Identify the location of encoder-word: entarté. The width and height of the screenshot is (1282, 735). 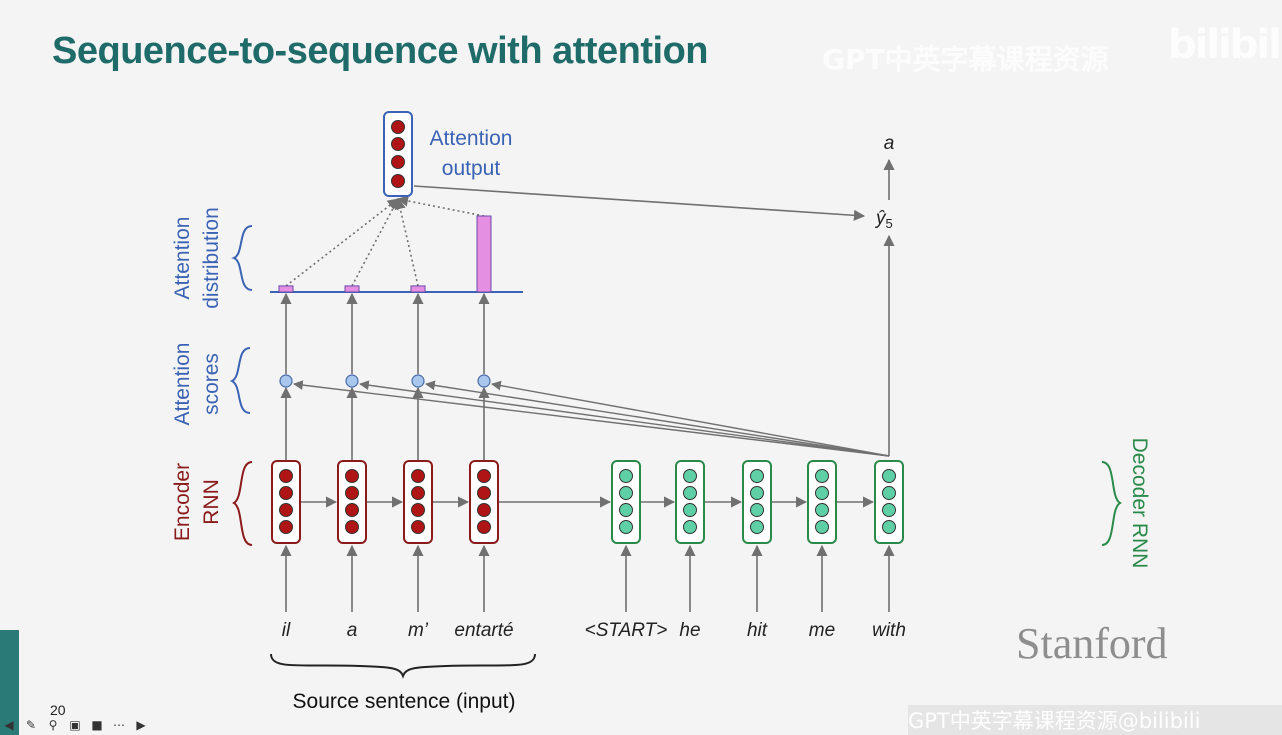
(483, 630).